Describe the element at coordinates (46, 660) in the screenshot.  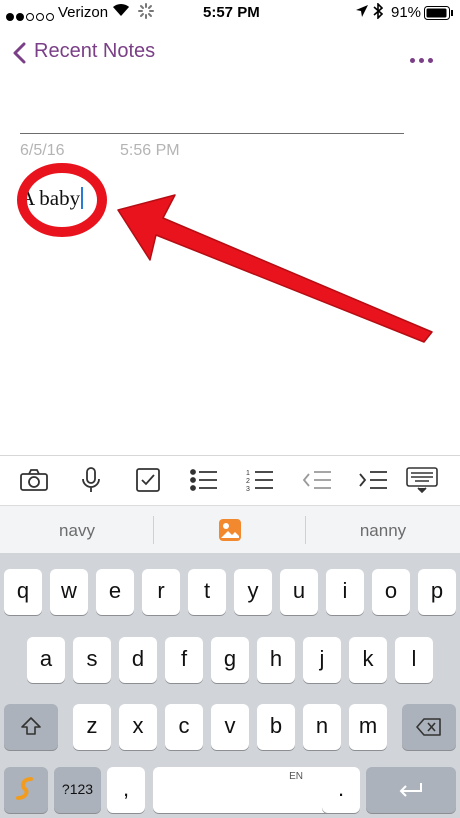
I see `key-a: a` at that location.